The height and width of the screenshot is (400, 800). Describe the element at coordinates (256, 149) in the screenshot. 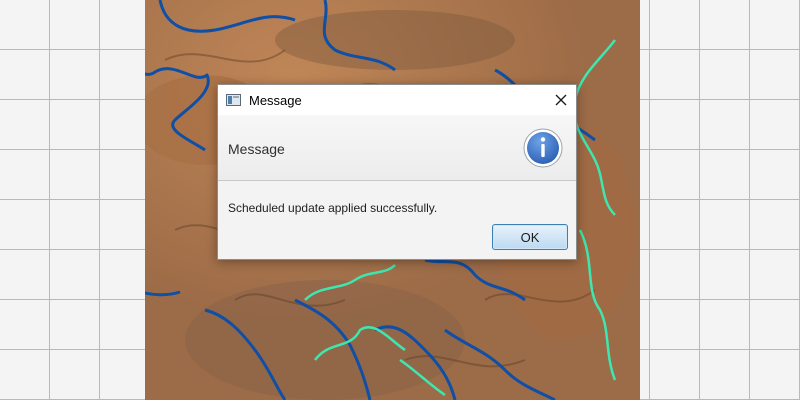

I see `dialog-header-text: Message` at that location.